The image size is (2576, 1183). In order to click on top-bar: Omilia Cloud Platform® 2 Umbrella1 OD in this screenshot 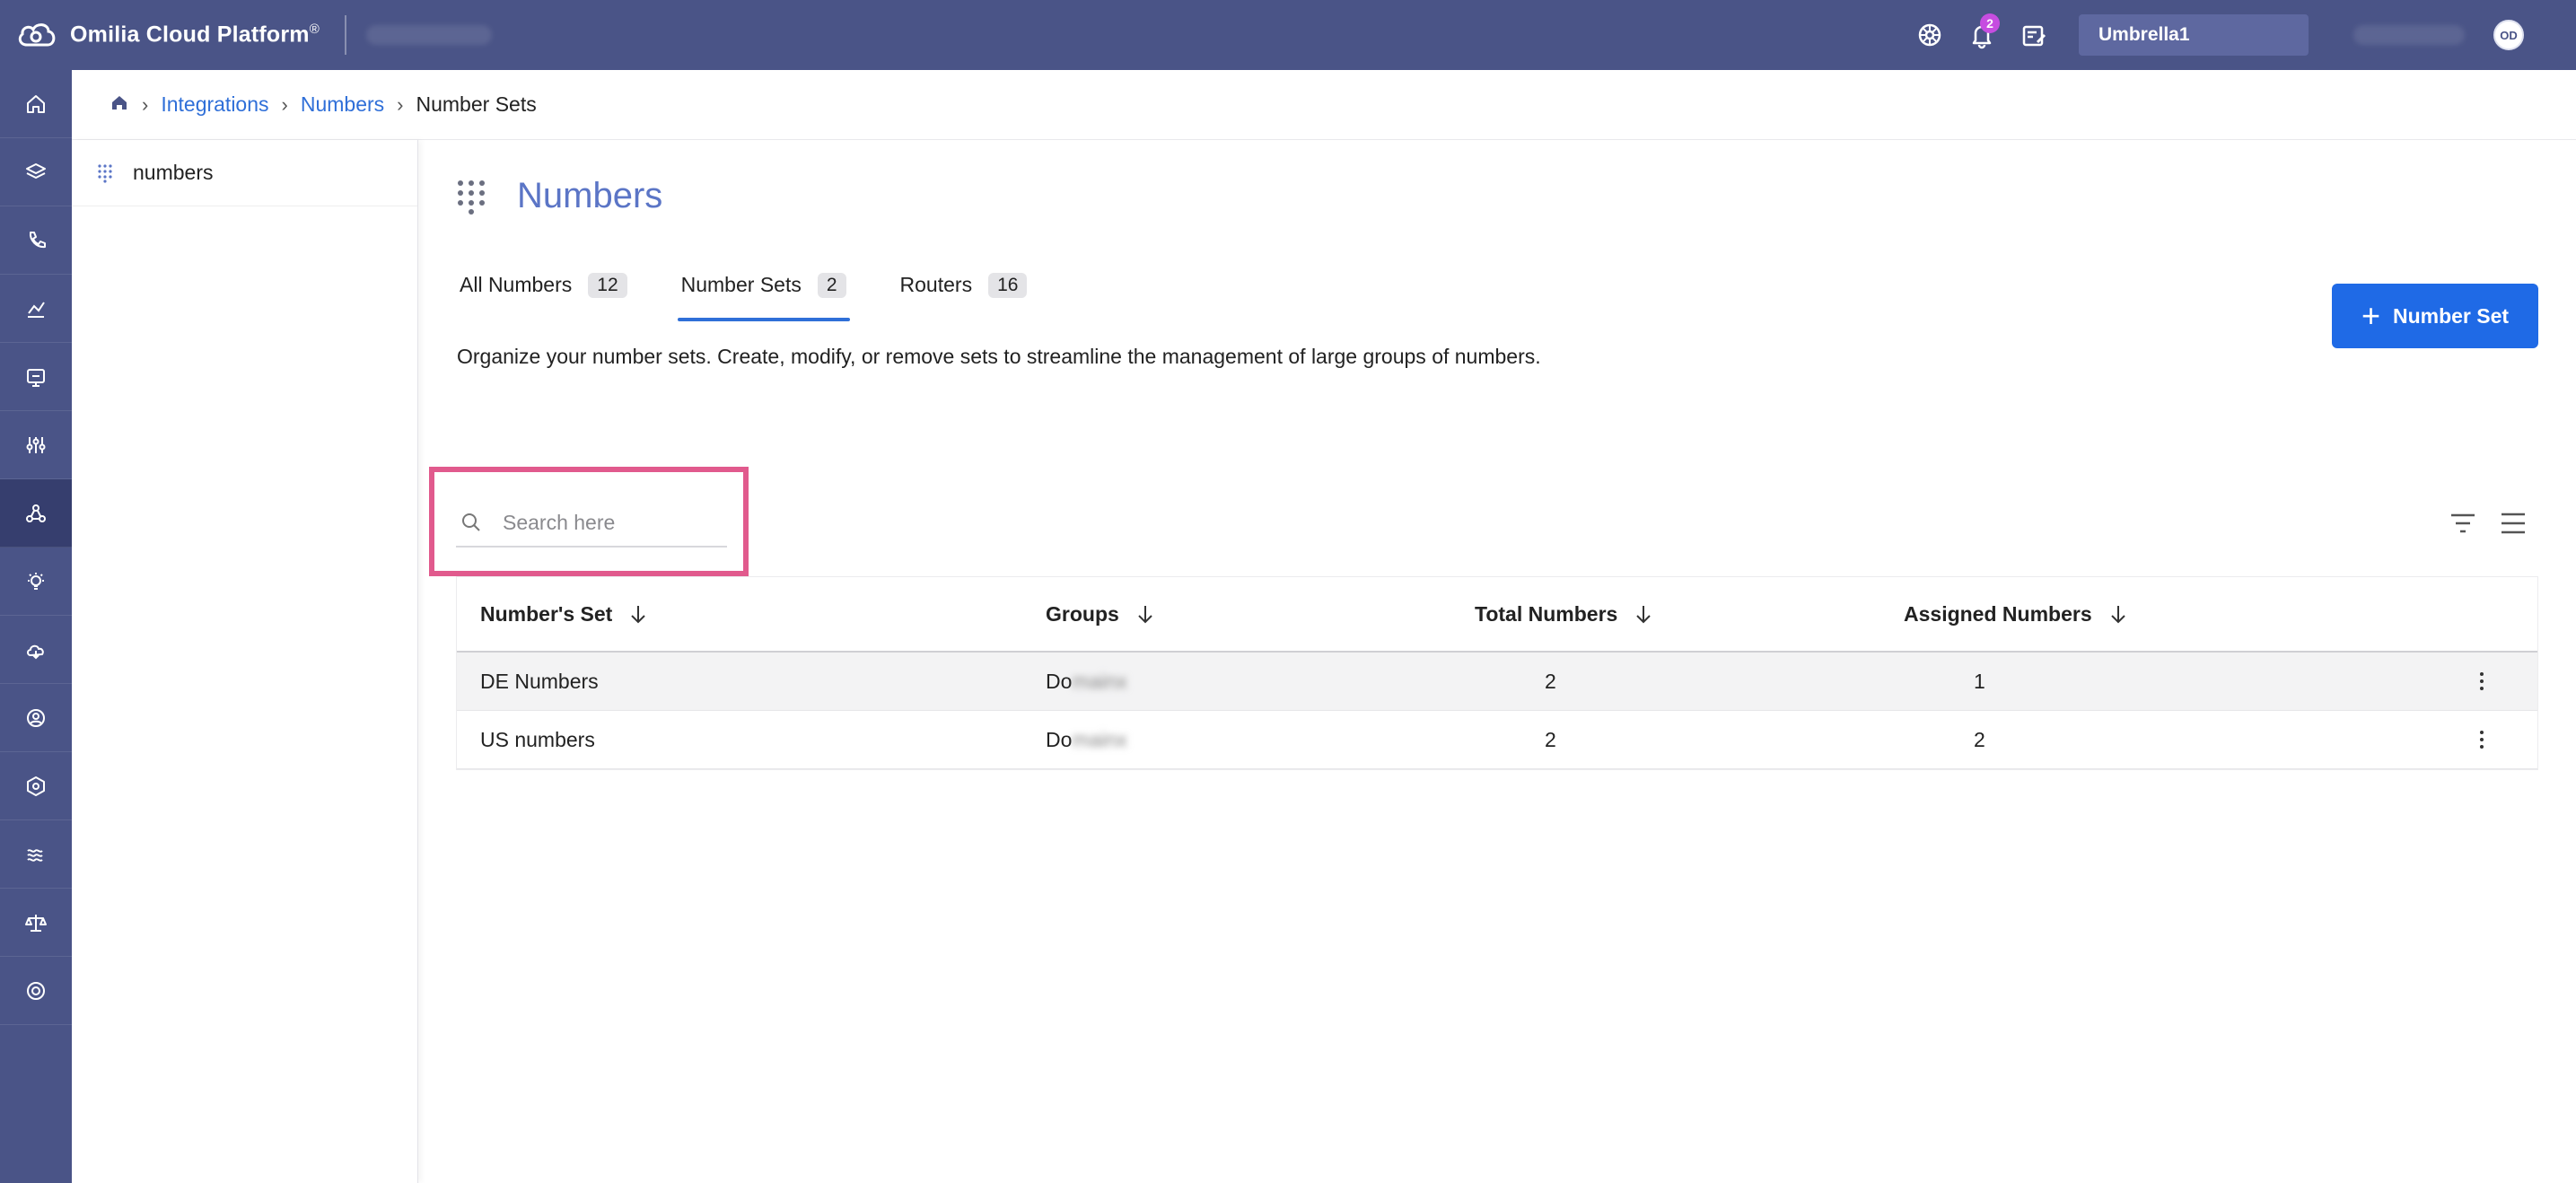, I will do `click(1288, 35)`.